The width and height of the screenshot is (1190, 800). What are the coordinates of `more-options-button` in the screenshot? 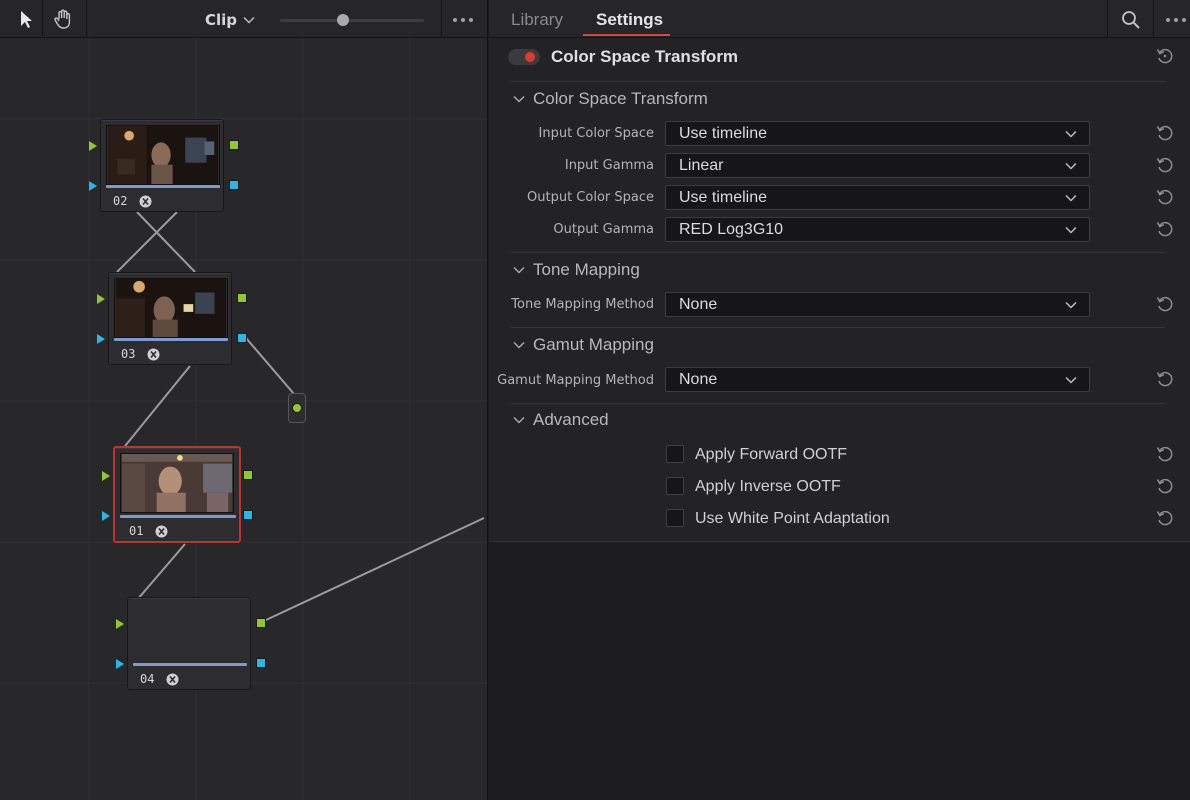 It's located at (1171, 19).